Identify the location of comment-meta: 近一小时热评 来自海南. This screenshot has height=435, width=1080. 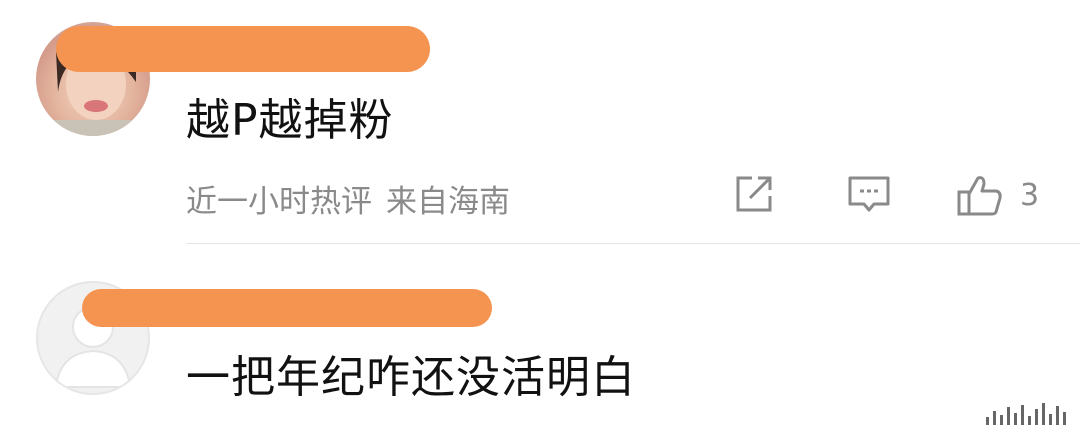
(348, 198).